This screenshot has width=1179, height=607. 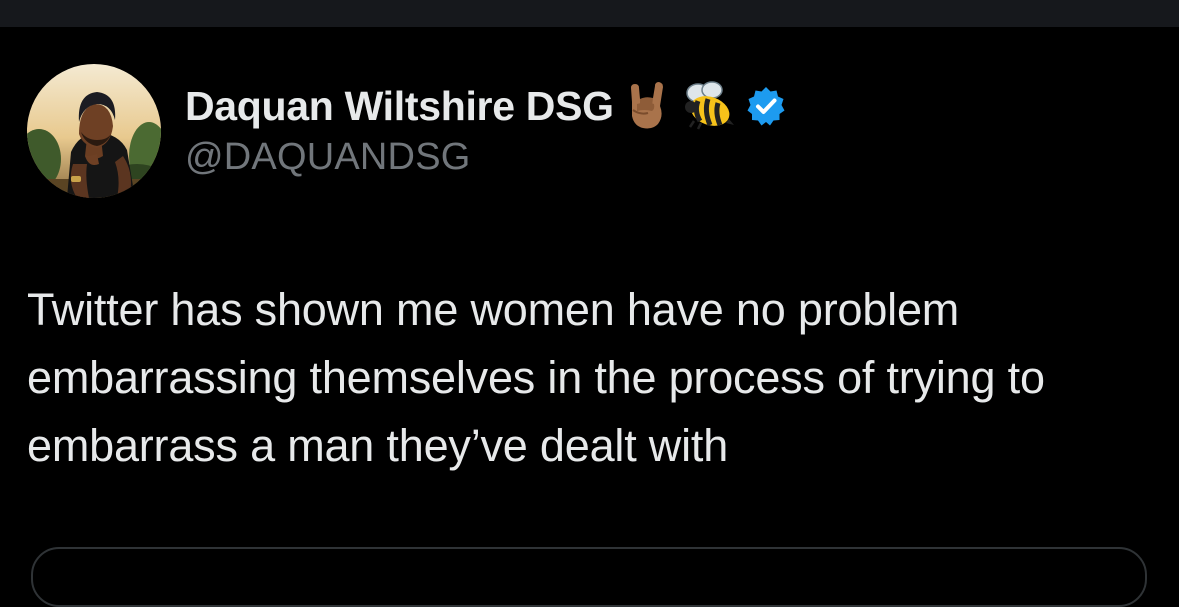 What do you see at coordinates (589, 13) in the screenshot?
I see `status-bar-strip` at bounding box center [589, 13].